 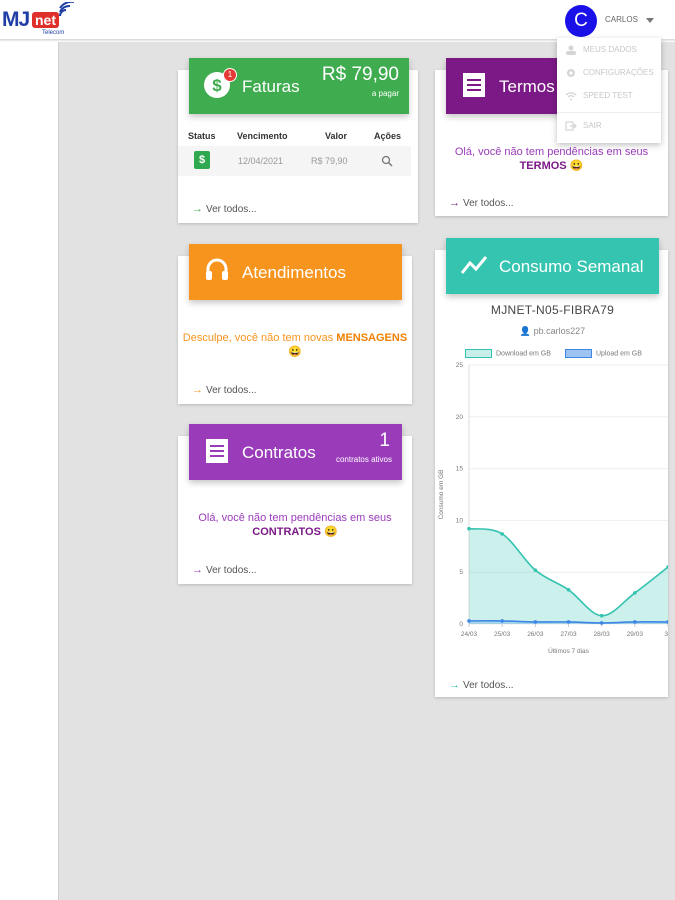 I want to click on series-area-download, so click(x=568, y=576).